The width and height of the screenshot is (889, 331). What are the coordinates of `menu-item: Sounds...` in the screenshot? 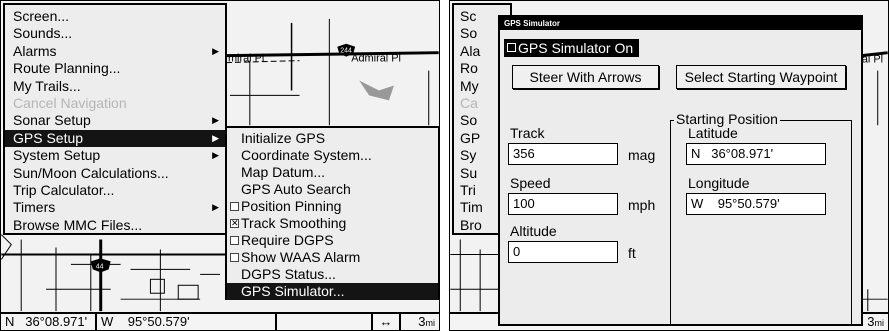 It's located at (115, 33).